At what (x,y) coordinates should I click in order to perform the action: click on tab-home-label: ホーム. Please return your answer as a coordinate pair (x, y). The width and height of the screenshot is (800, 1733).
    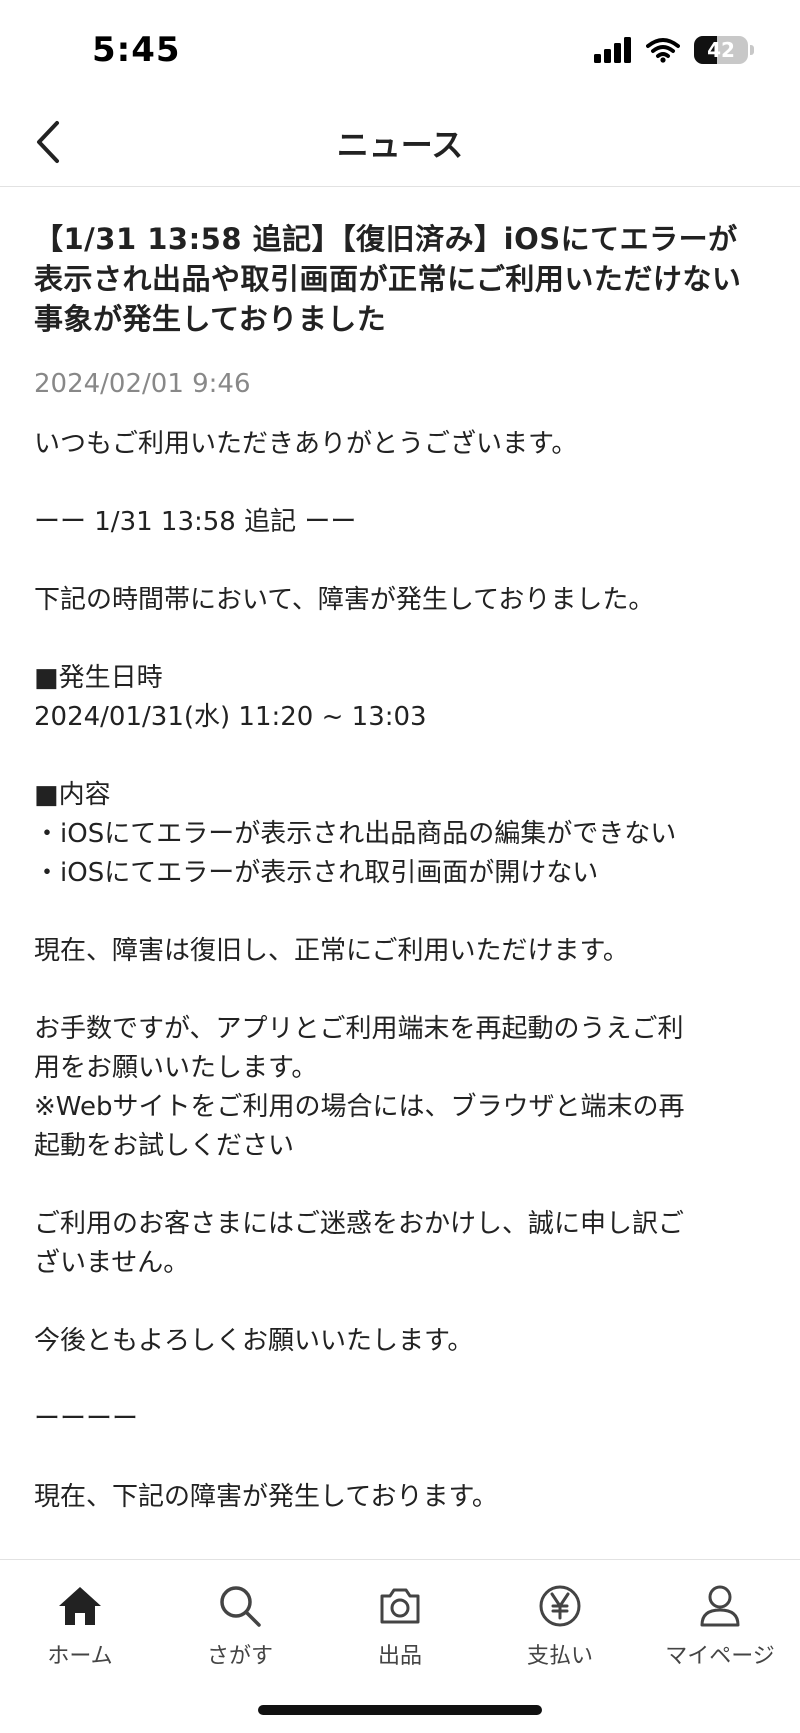
    Looking at the image, I should click on (80, 1656).